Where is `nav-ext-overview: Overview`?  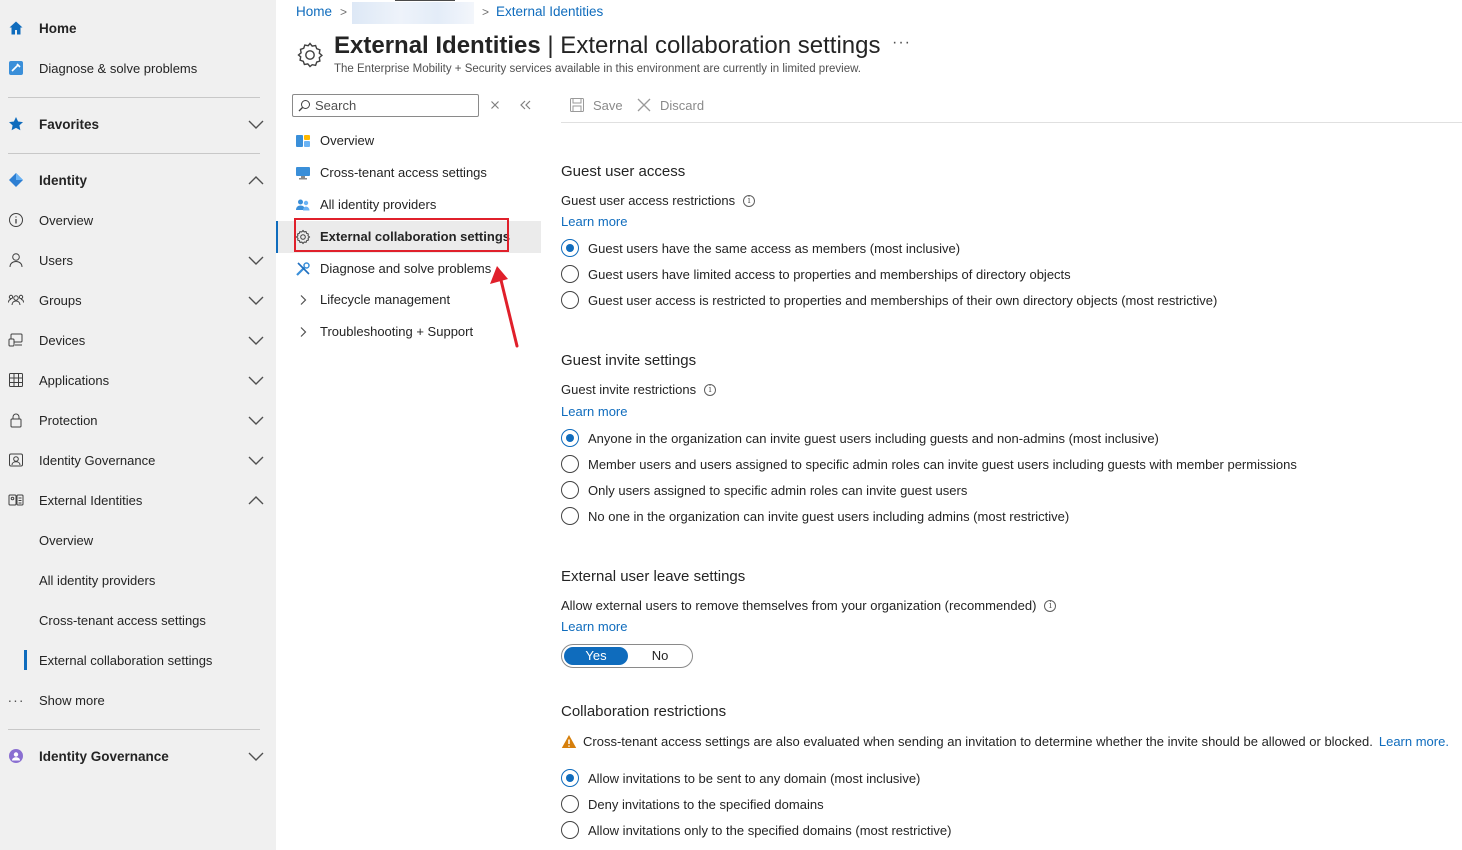 nav-ext-overview: Overview is located at coordinates (138, 540).